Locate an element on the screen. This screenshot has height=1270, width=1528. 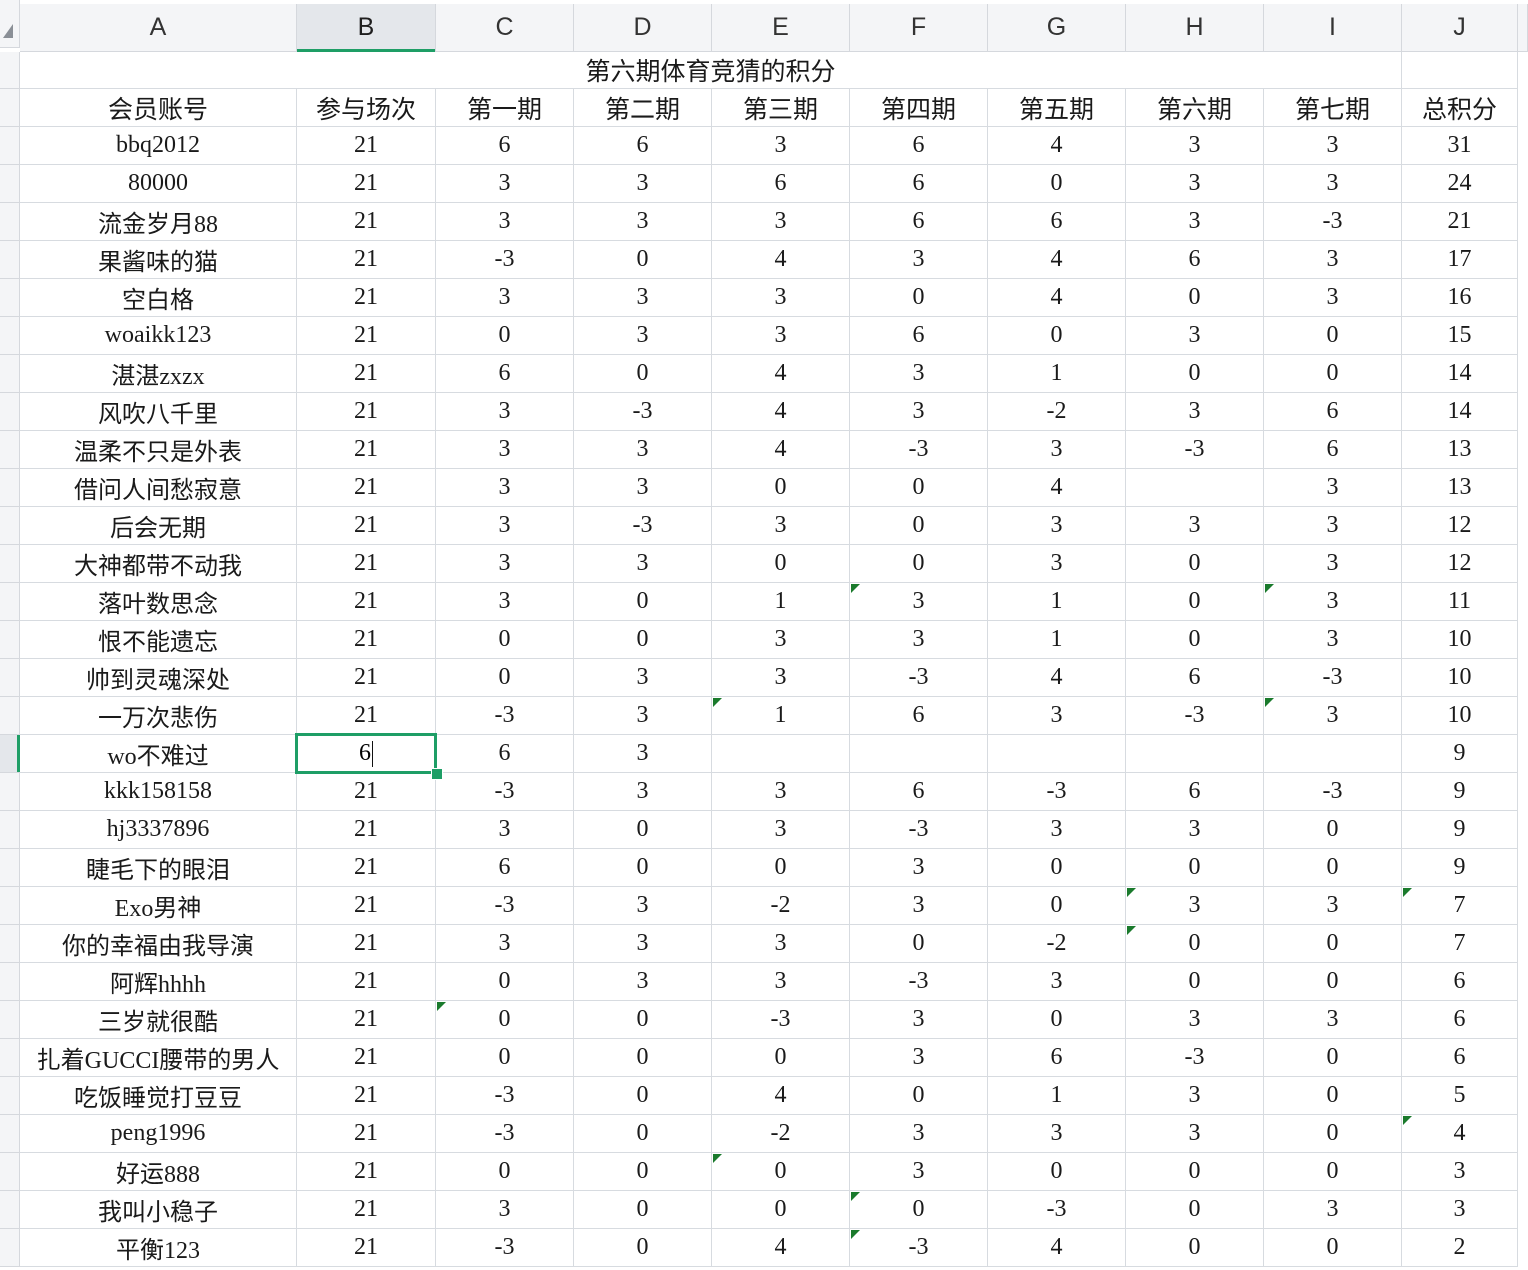
member-account-cell: 你的幸福由我导演 is located at coordinates (158, 944).